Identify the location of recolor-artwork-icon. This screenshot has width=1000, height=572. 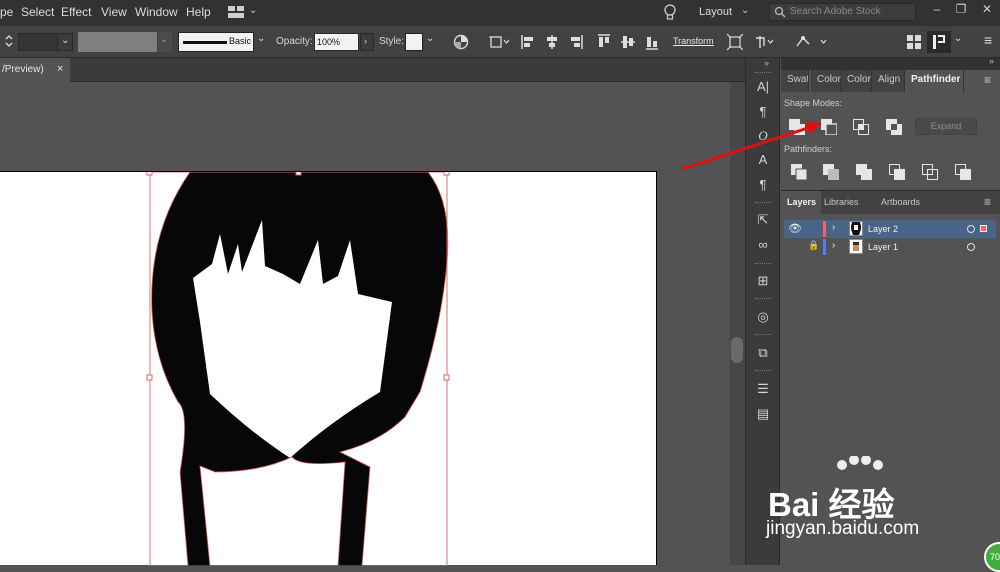
(461, 42).